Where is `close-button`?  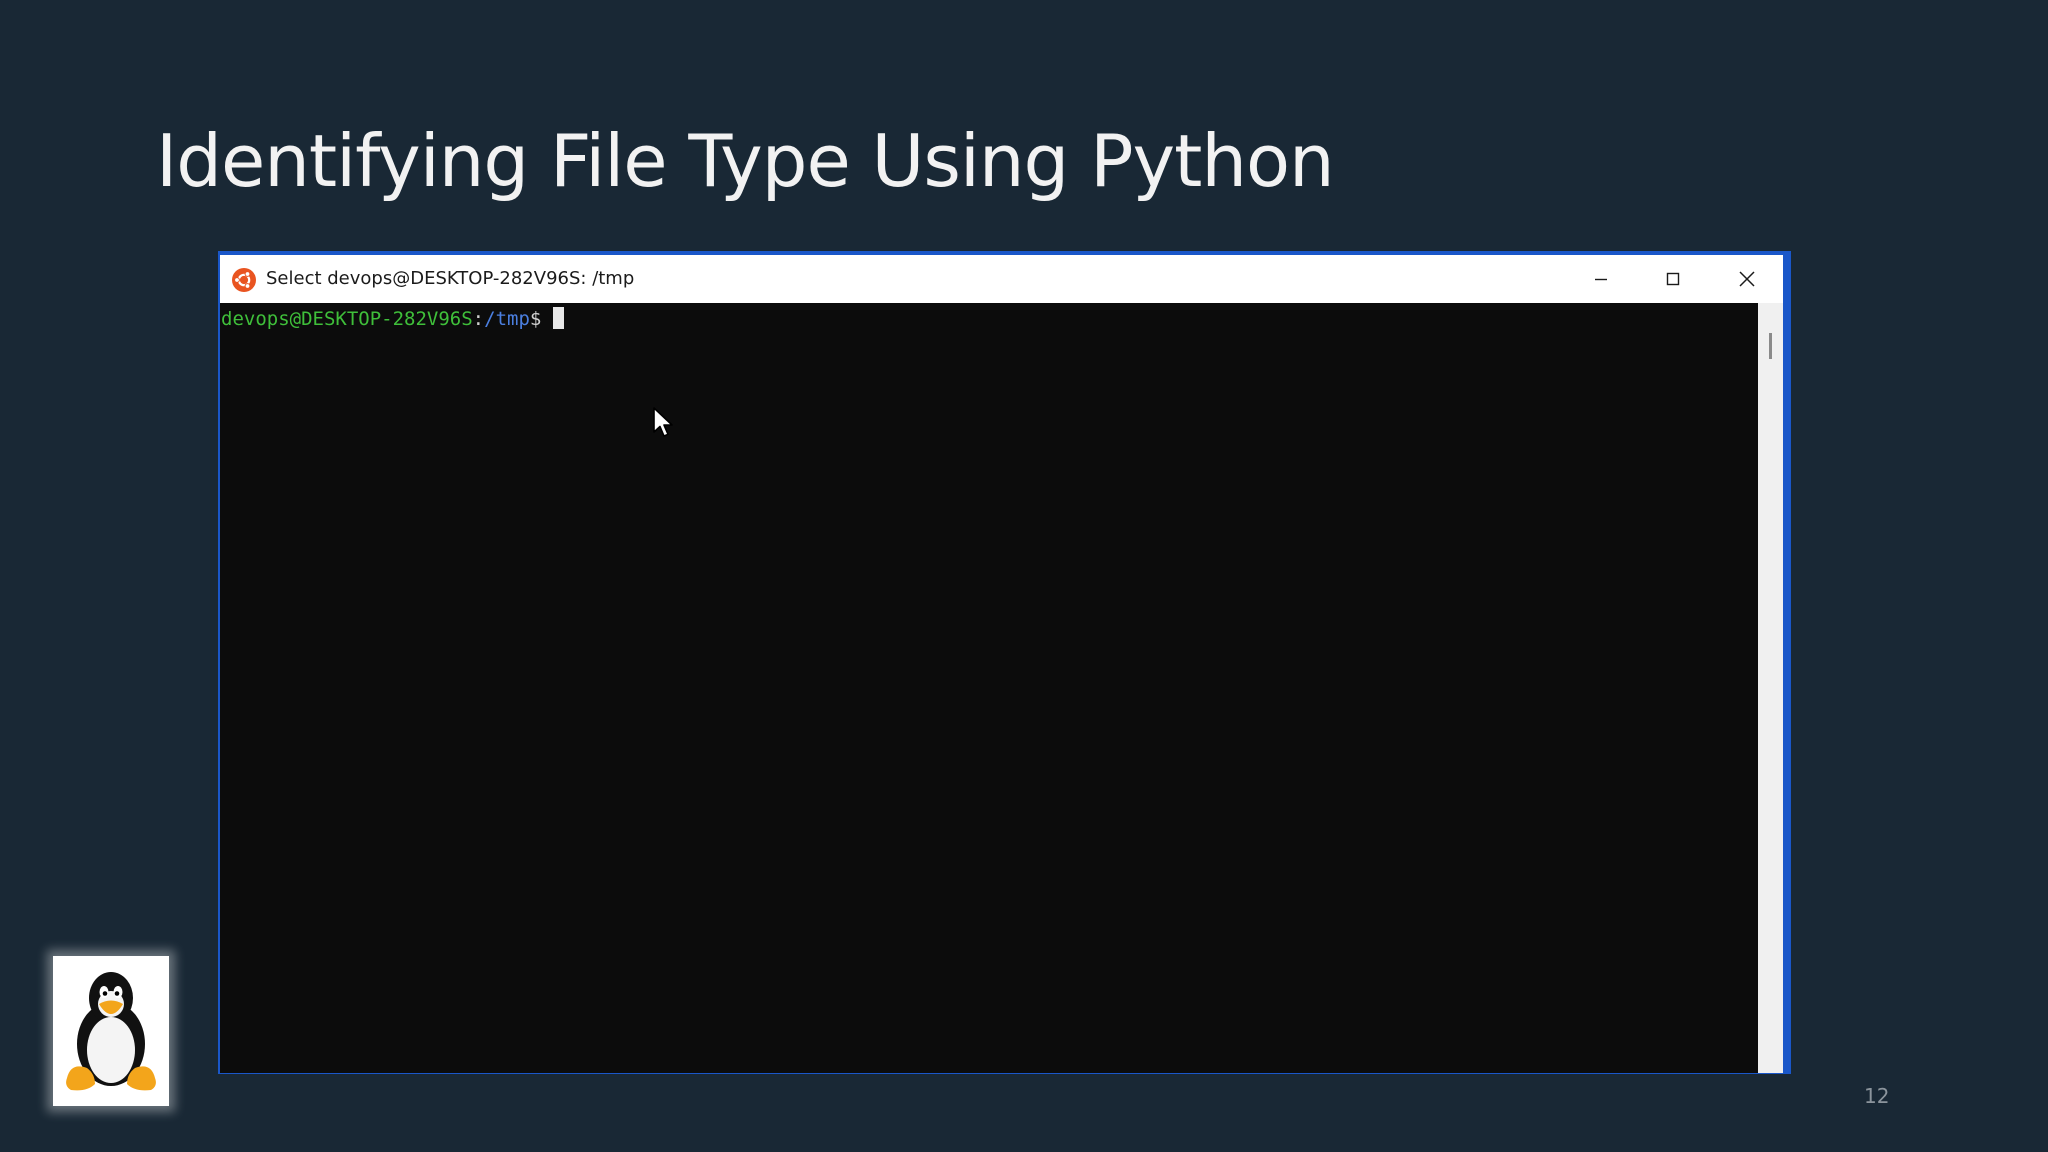
close-button is located at coordinates (1747, 279).